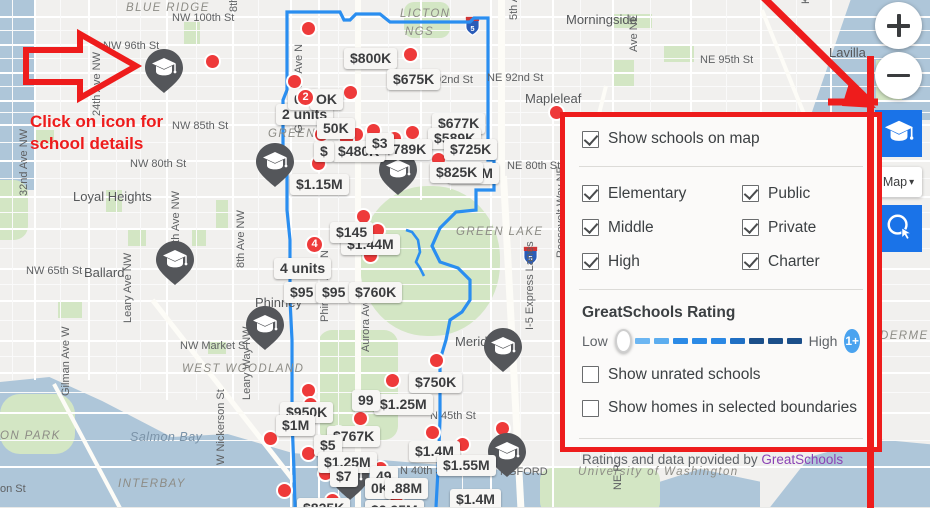 The image size is (930, 508). What do you see at coordinates (414, 79) in the screenshot?
I see `price-label: $675K` at bounding box center [414, 79].